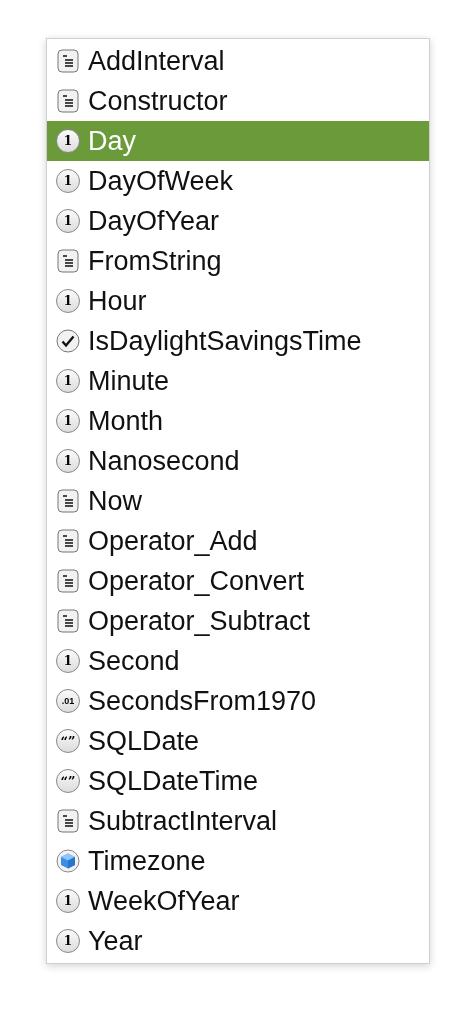 The image size is (476, 1016). Describe the element at coordinates (238, 261) in the screenshot. I see `list-item: FromString` at that location.